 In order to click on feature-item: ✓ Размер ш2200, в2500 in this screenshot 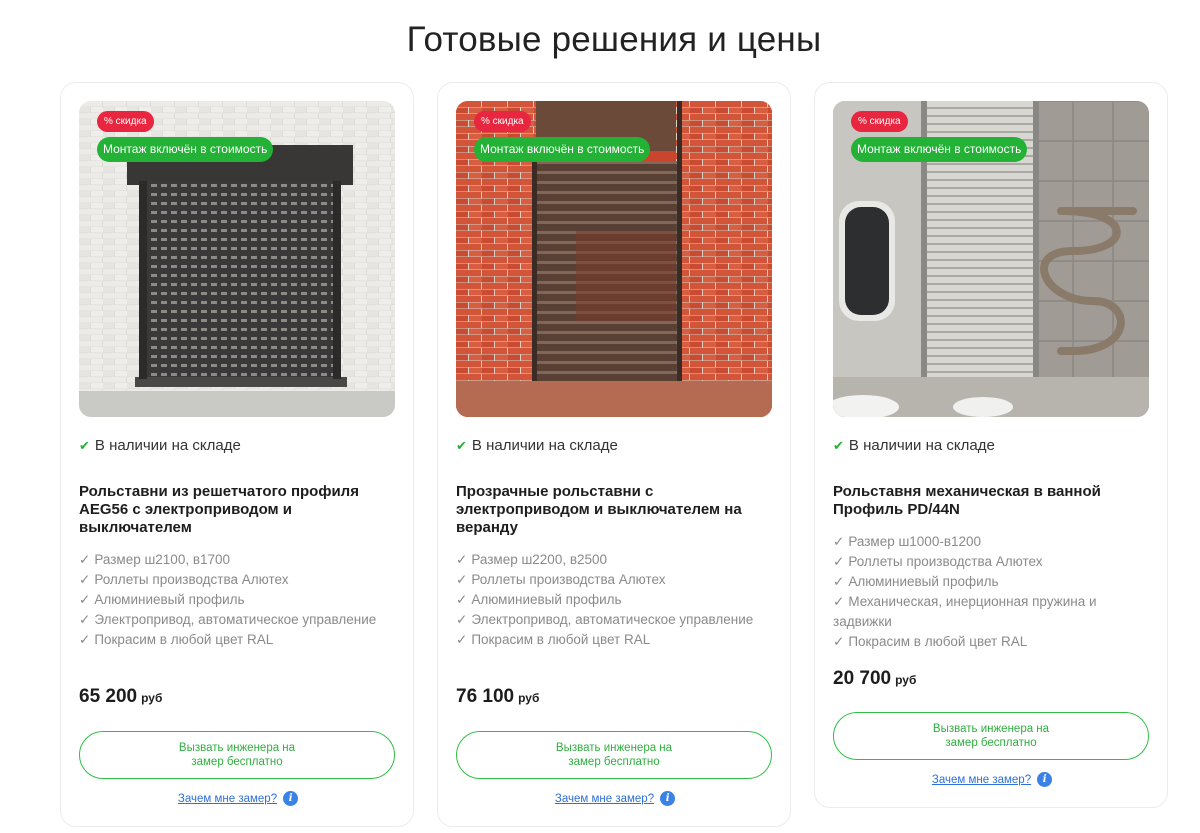, I will do `click(532, 559)`.